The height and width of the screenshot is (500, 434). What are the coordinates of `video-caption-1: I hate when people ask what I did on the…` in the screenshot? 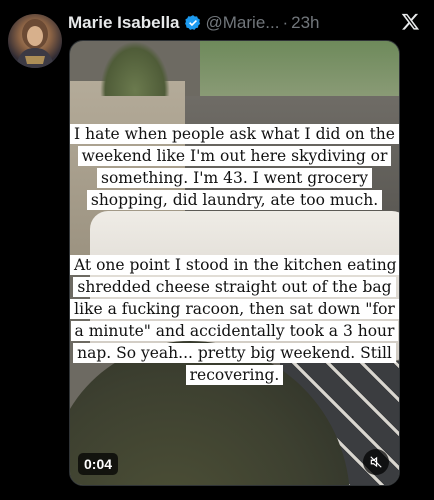 It's located at (234, 167).